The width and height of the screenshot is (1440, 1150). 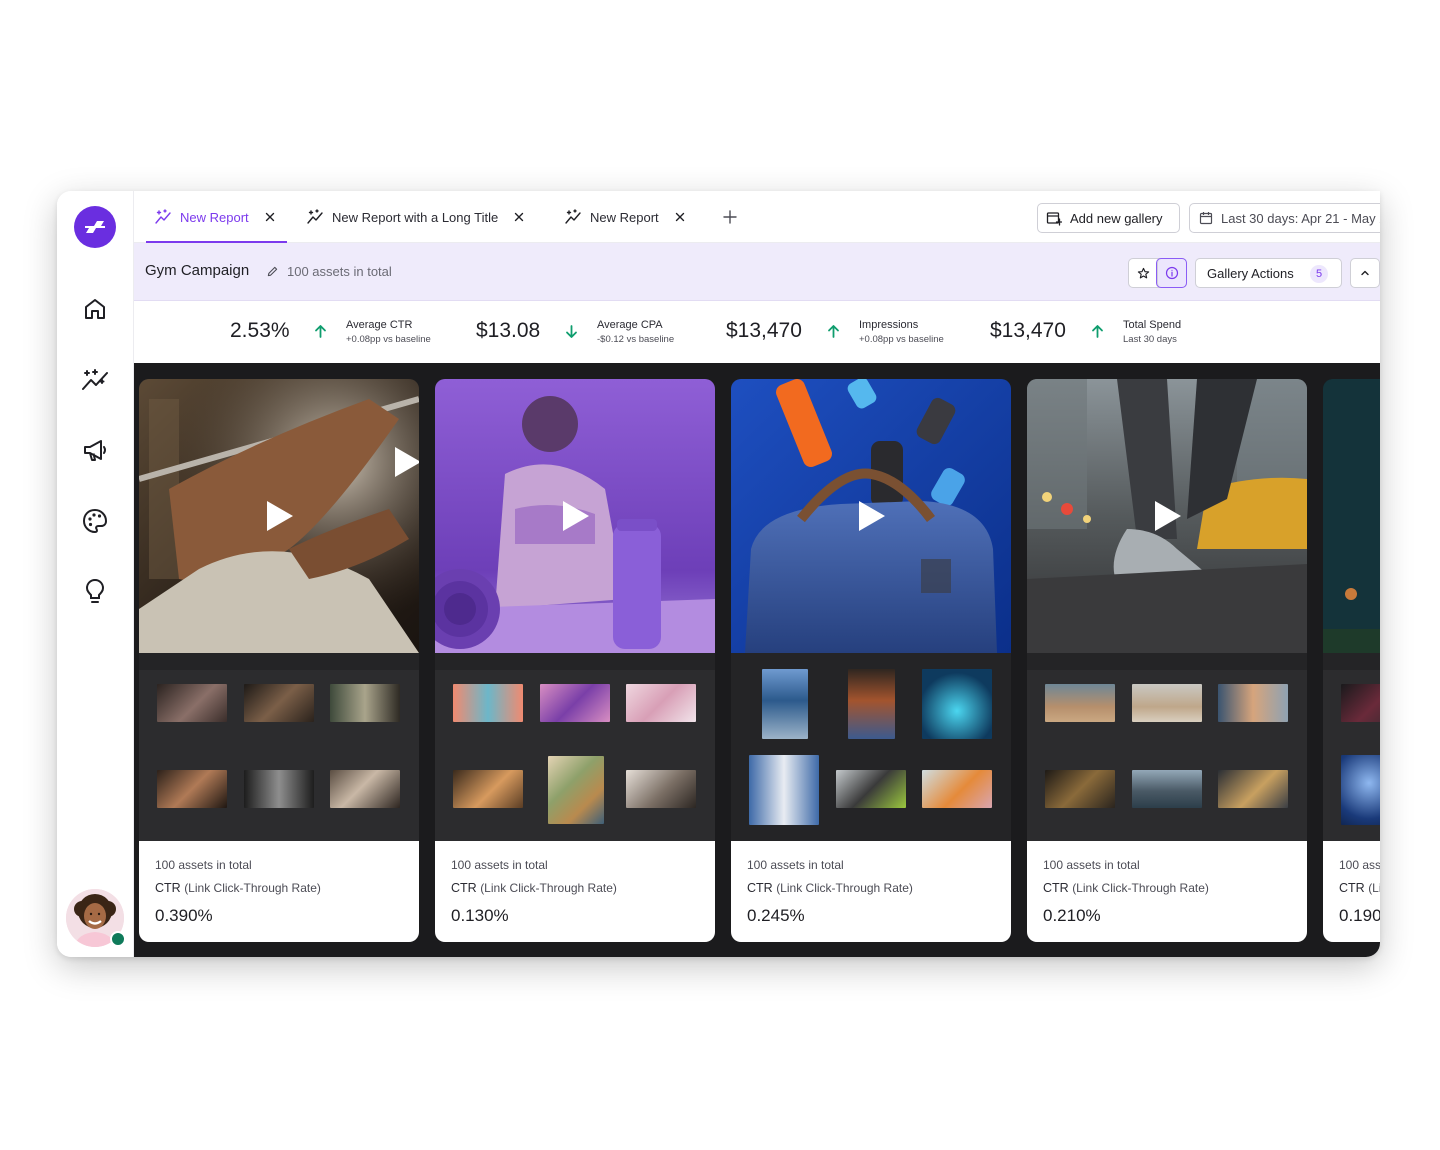 I want to click on collapse-button, so click(x=1365, y=273).